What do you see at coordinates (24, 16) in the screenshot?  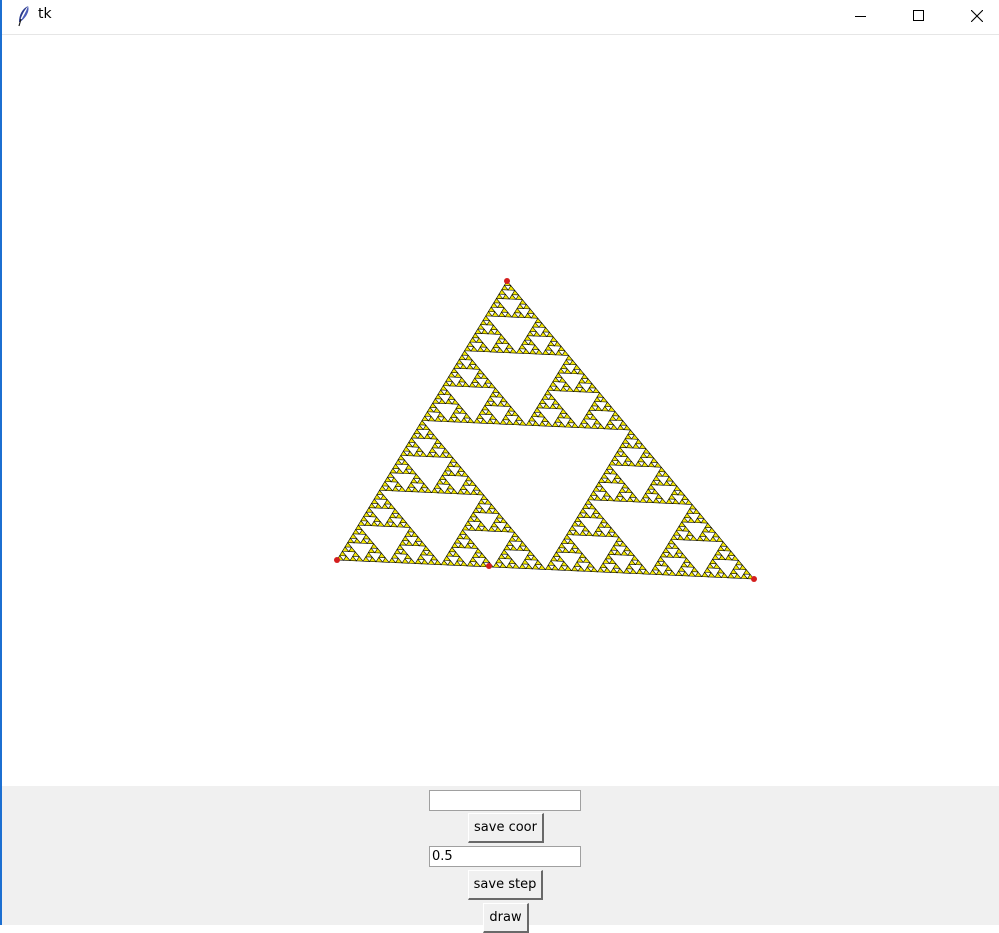 I see `feather-icon` at bounding box center [24, 16].